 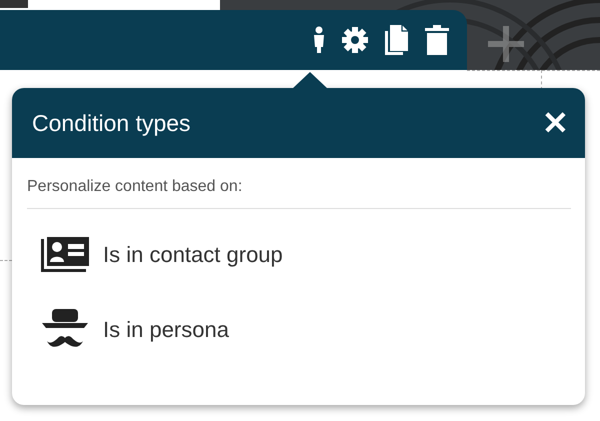 I want to click on popover-title: Condition types, so click(x=111, y=123).